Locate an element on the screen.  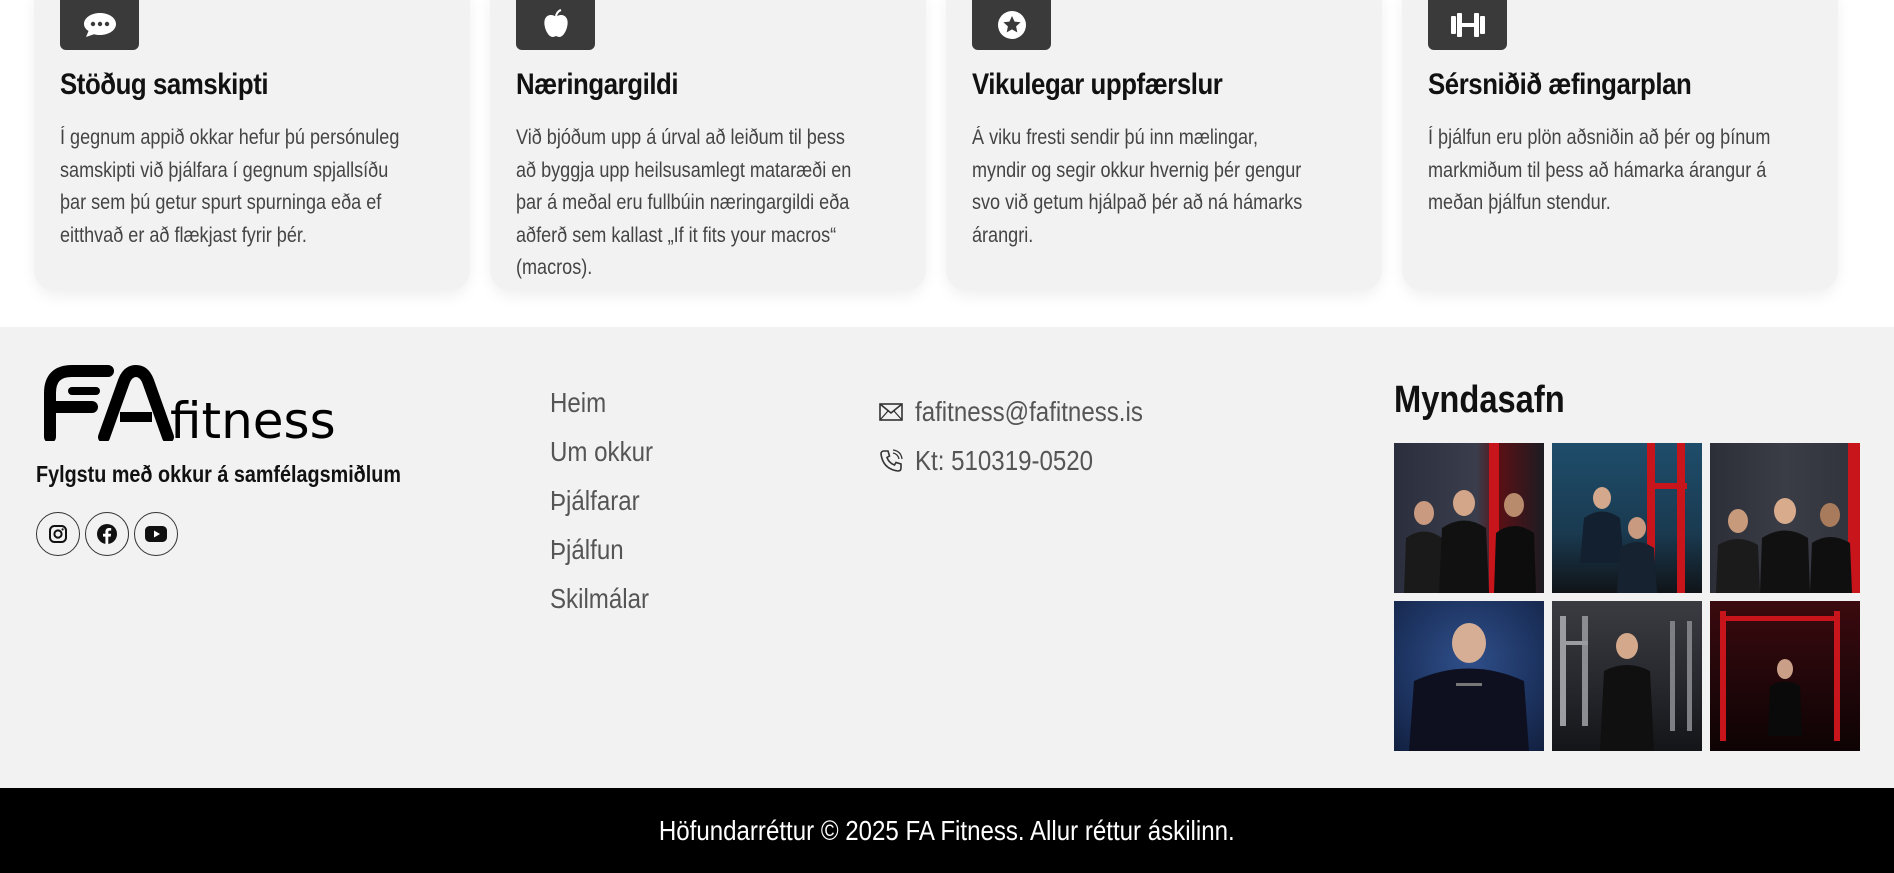
instagram-button is located at coordinates (58, 534).